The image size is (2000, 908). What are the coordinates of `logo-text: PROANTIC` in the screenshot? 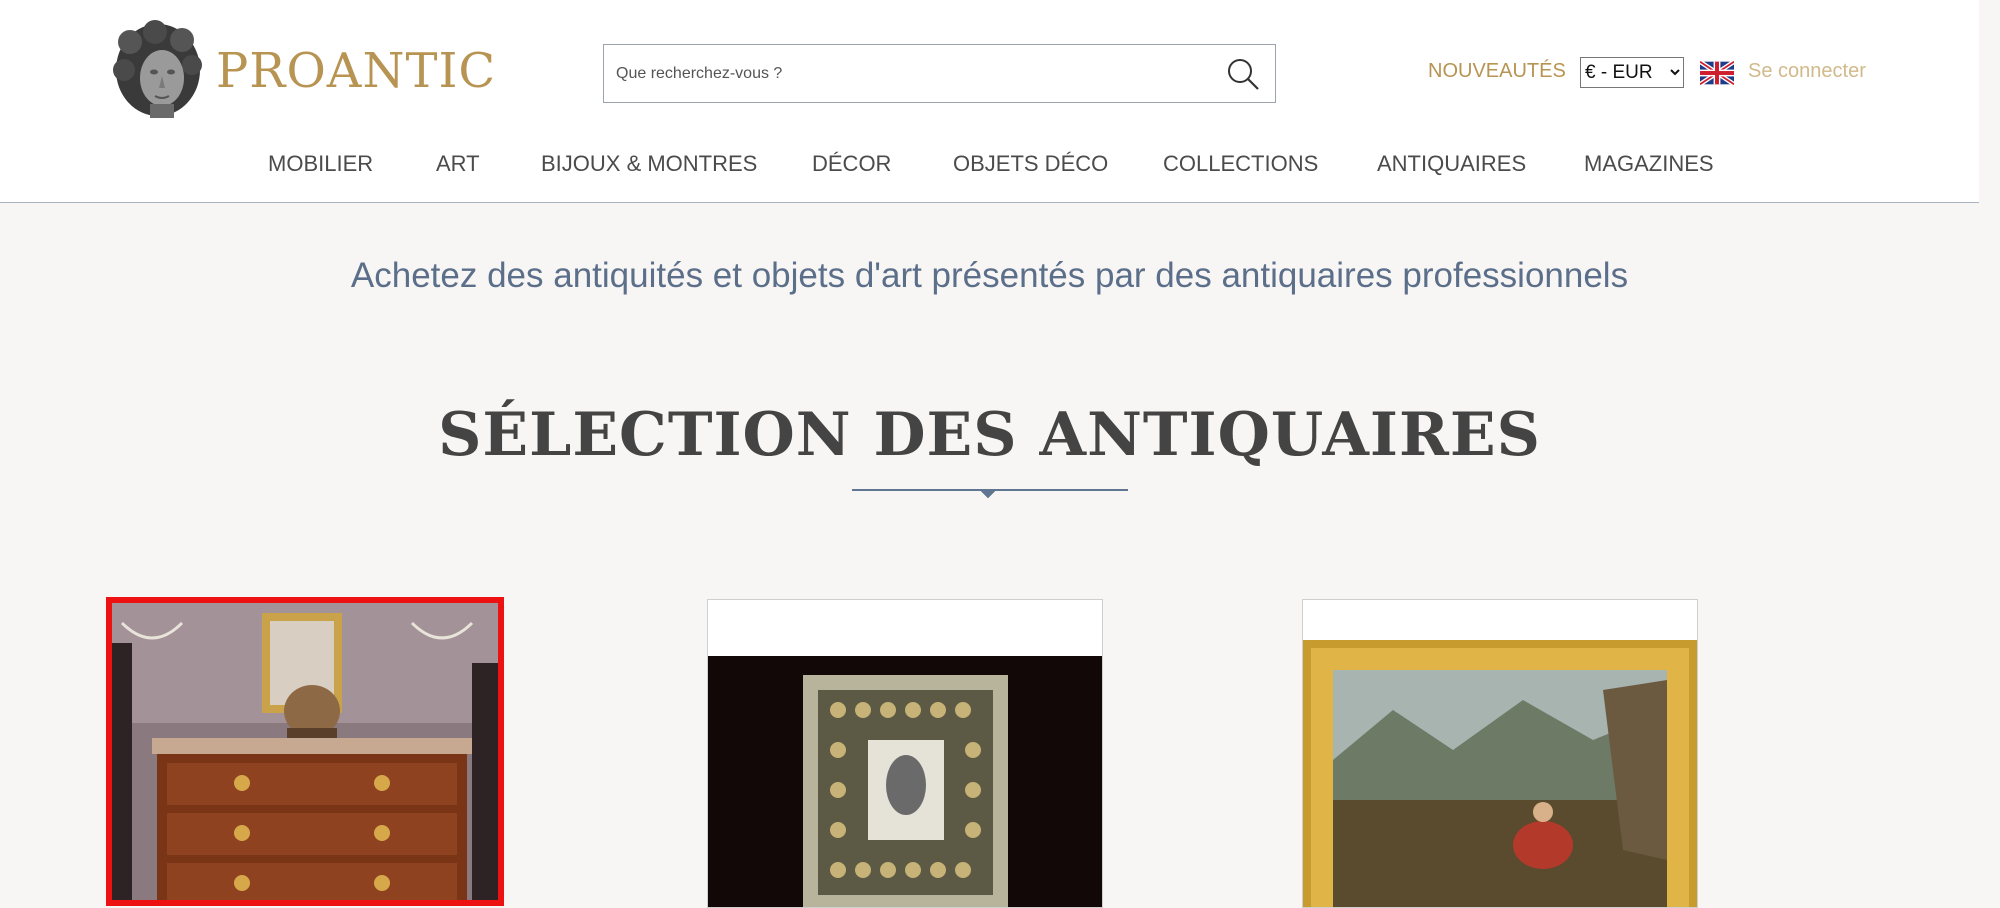 It's located at (356, 71).